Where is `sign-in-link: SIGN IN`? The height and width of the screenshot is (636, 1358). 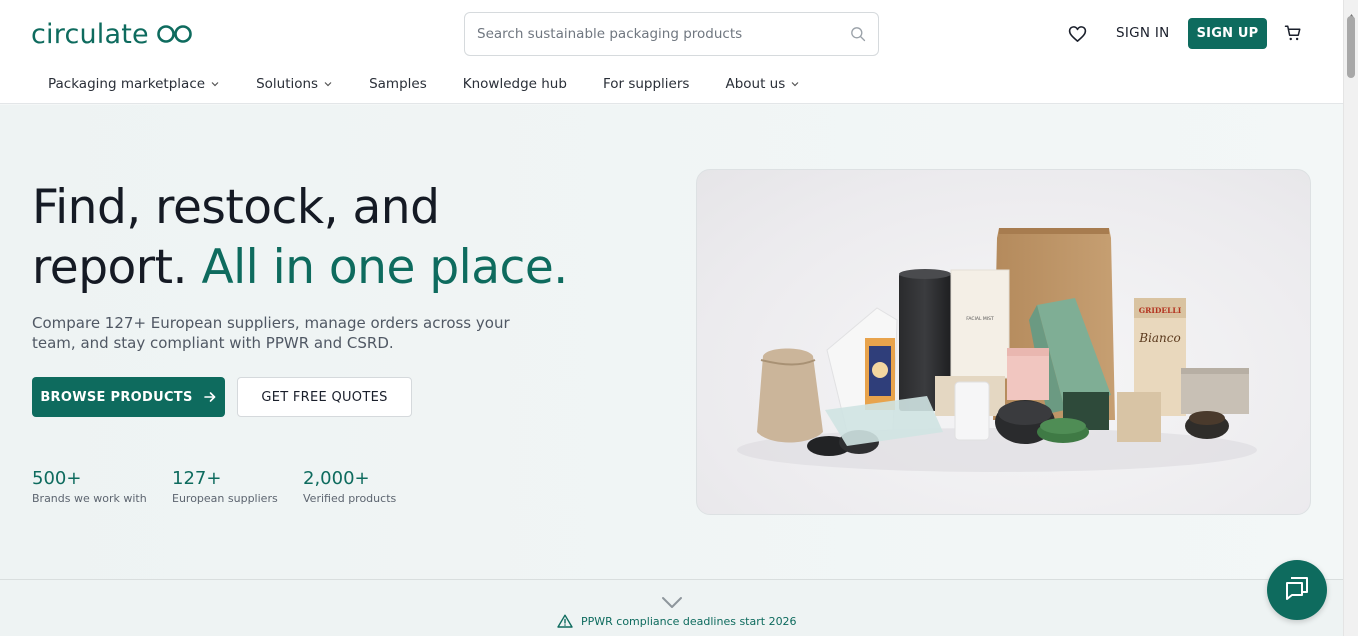 sign-in-link: SIGN IN is located at coordinates (1143, 33).